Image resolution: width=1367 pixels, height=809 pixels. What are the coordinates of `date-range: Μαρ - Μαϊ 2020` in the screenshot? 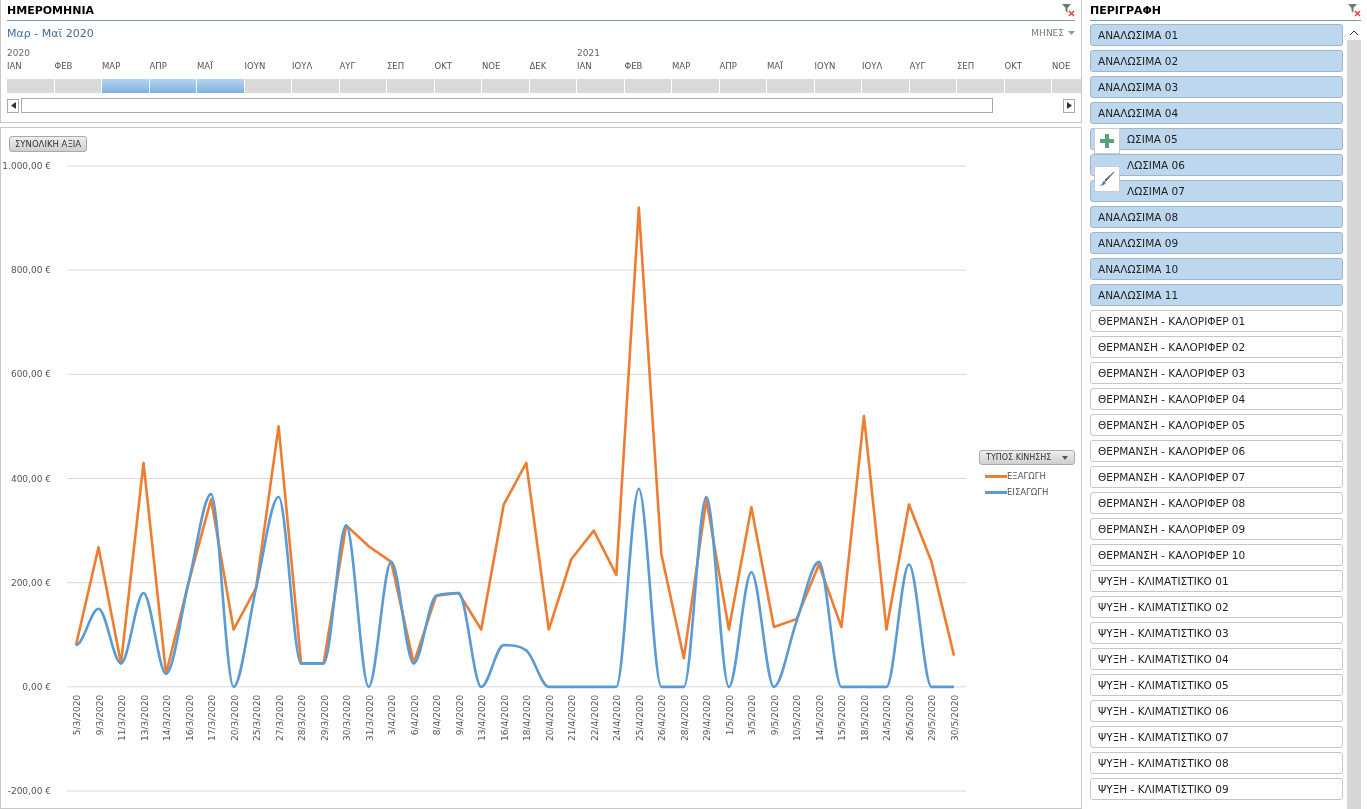 It's located at (50, 33).